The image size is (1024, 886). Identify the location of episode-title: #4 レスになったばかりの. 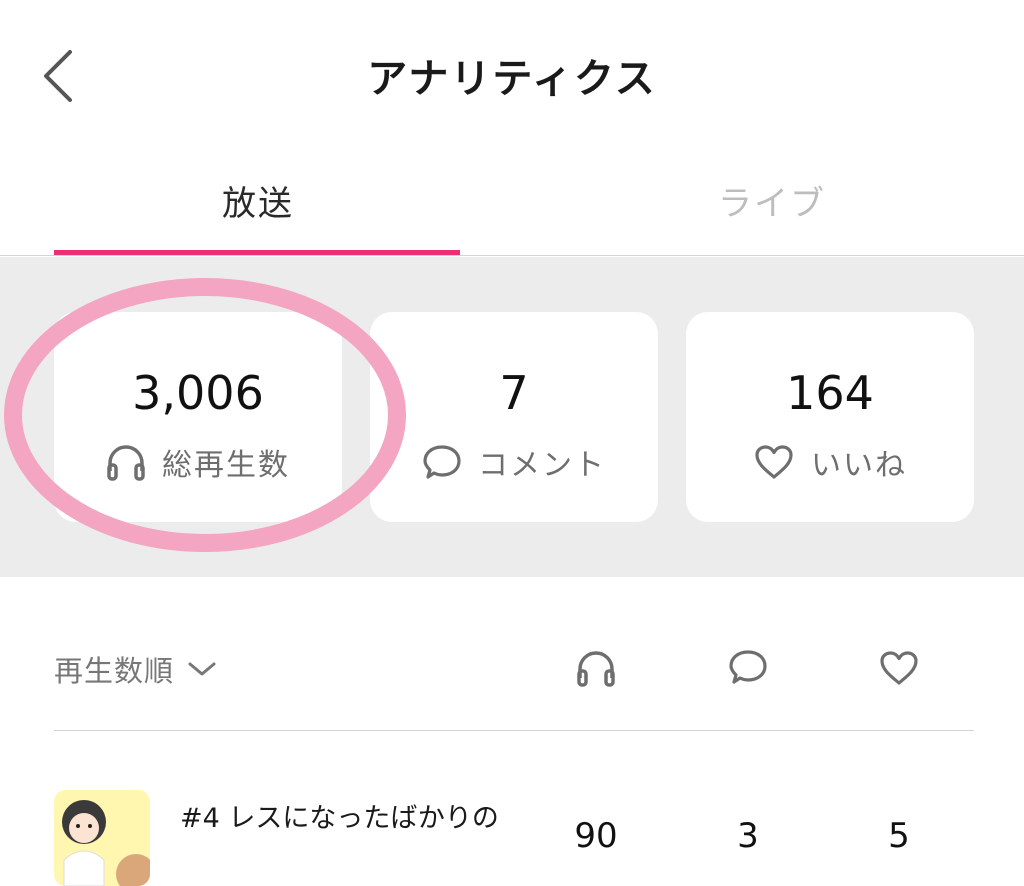
(339, 818).